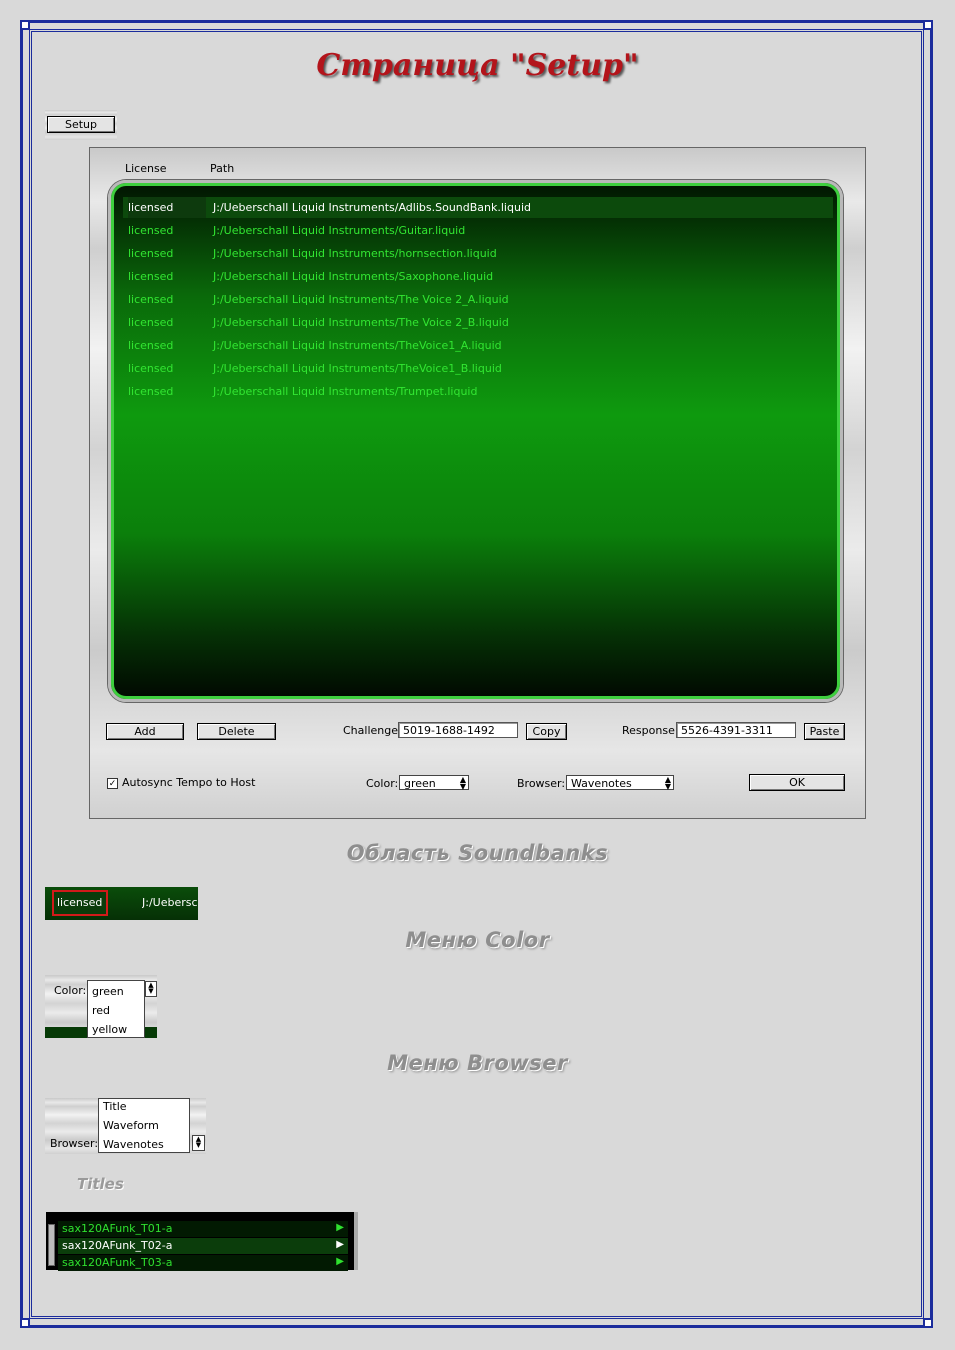 The image size is (955, 1350). Describe the element at coordinates (121, 903) in the screenshot. I see `soundbank-crop: licensed J:/Ueberschall` at that location.